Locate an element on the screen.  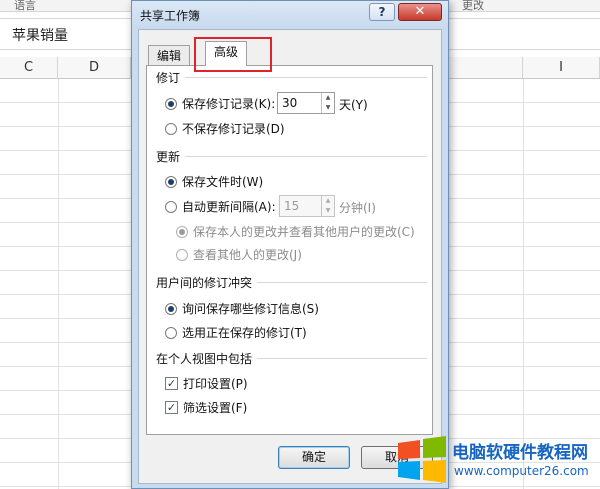
no-history-option: 不保存修订记录(D) is located at coordinates (225, 128).